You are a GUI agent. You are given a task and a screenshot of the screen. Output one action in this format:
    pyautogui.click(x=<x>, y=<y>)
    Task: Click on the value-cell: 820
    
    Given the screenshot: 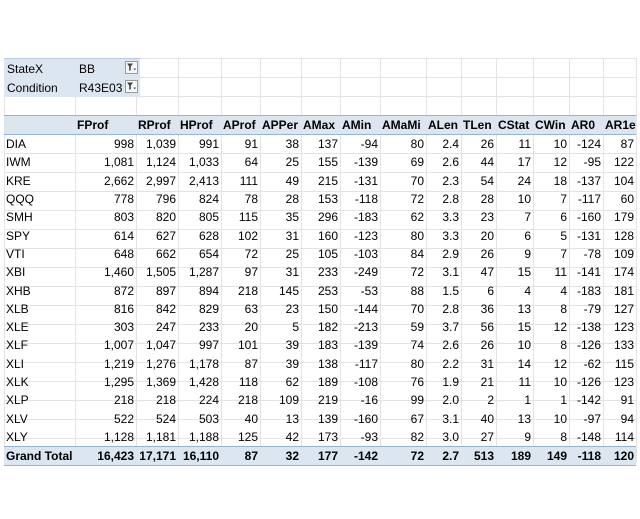 What is the action you would take?
    pyautogui.click(x=157, y=217)
    